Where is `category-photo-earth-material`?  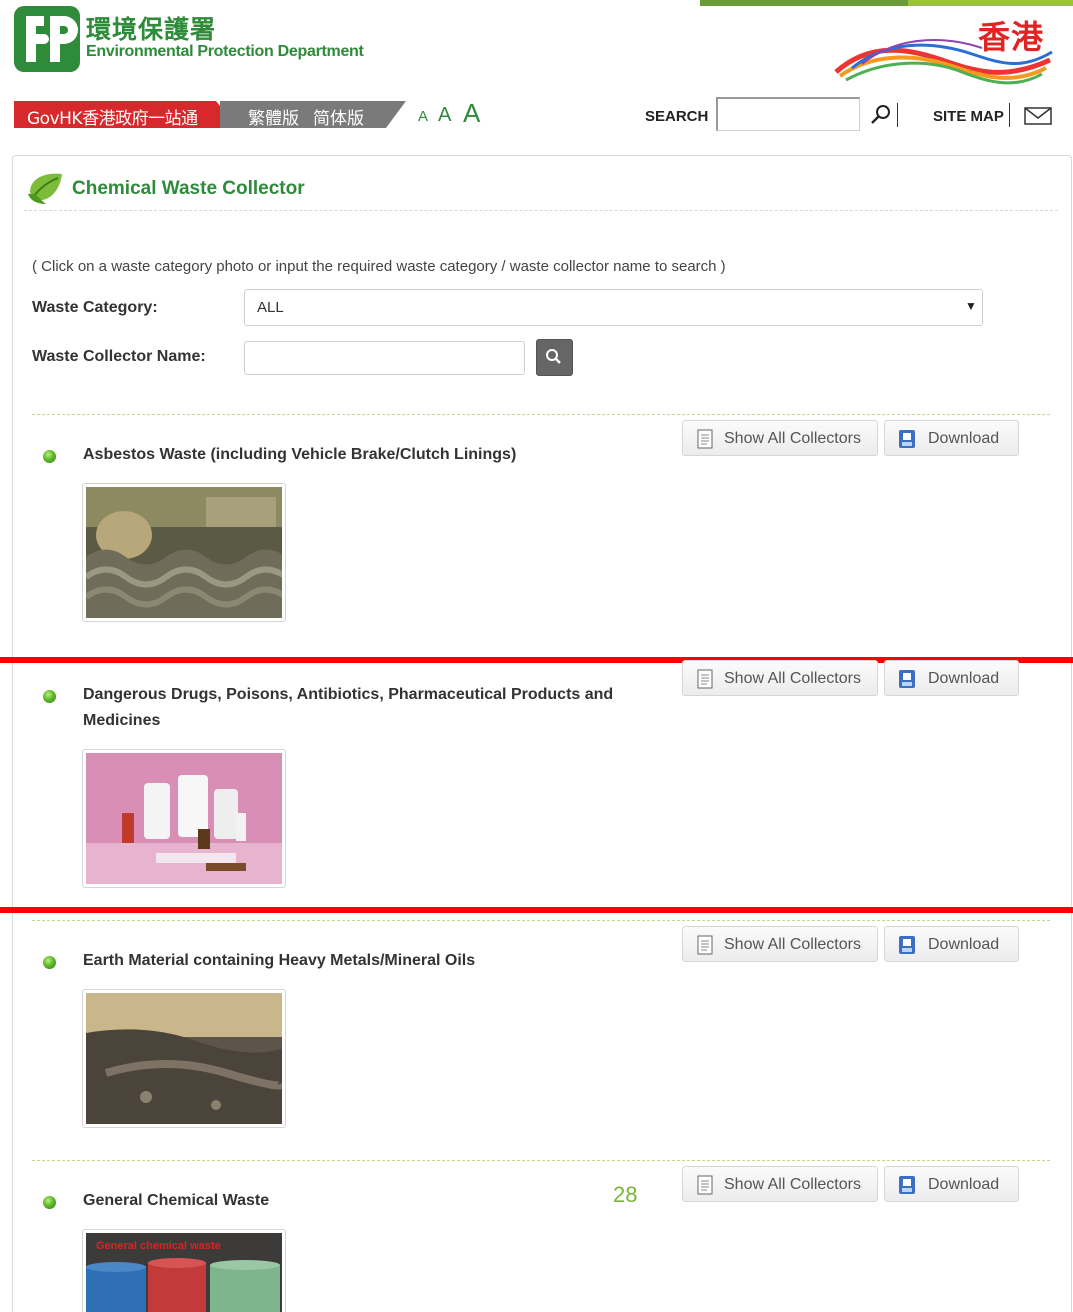
category-photo-earth-material is located at coordinates (184, 1058).